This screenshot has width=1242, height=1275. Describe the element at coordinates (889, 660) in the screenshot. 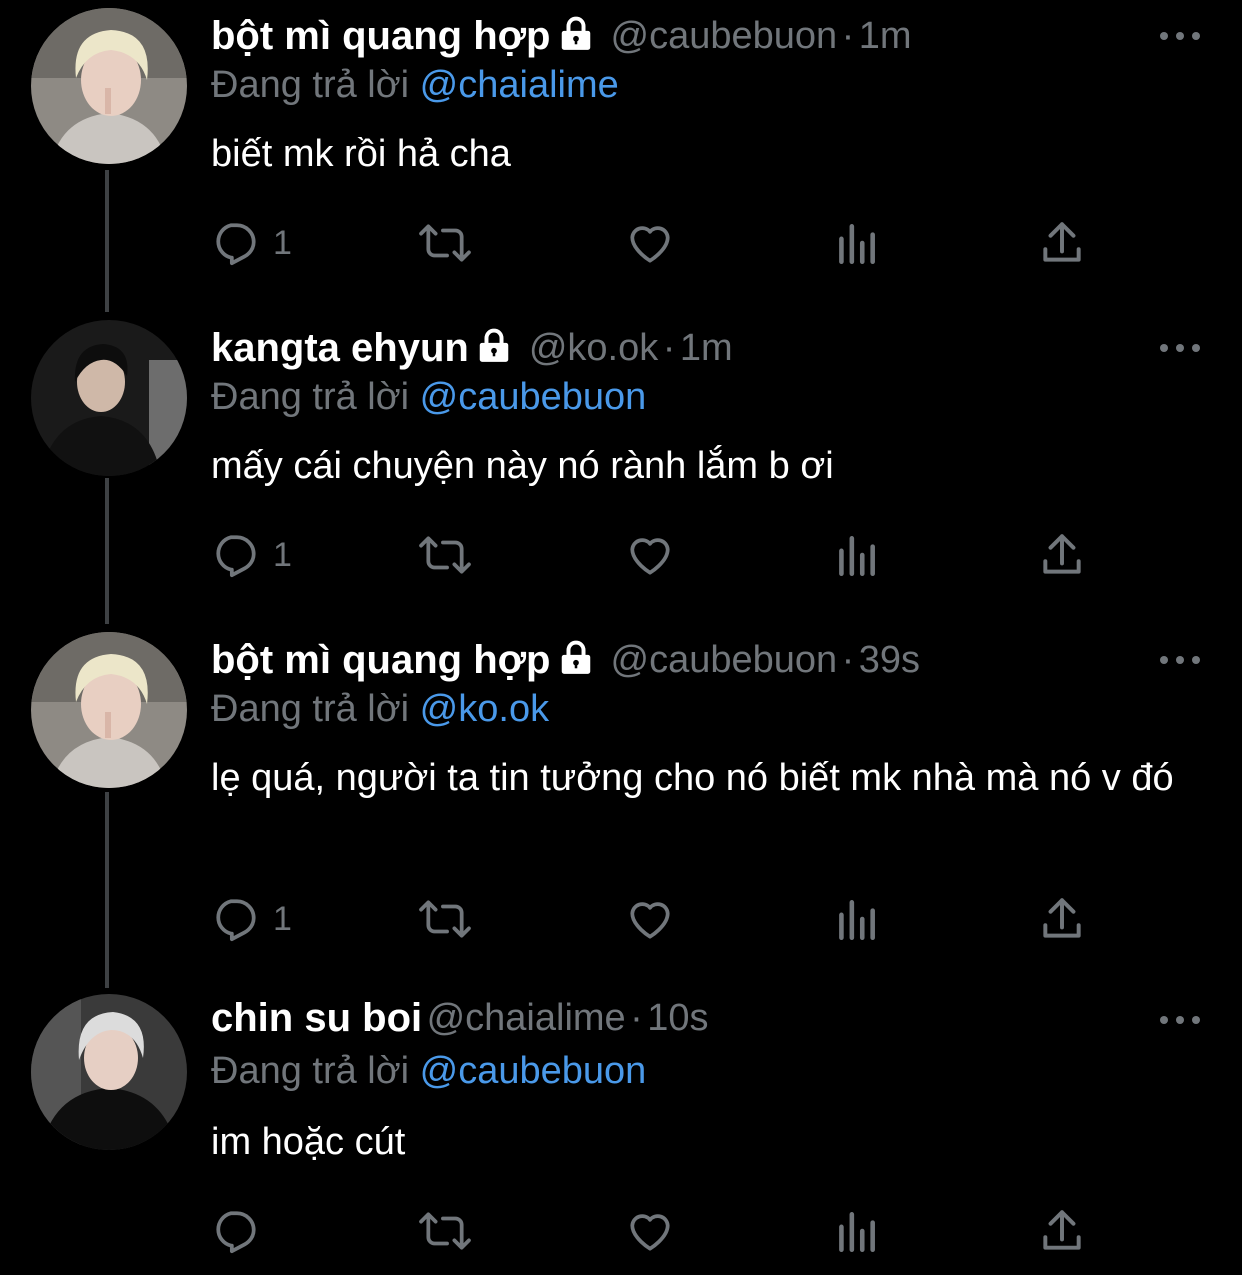

I see `timestamp: 39s` at that location.